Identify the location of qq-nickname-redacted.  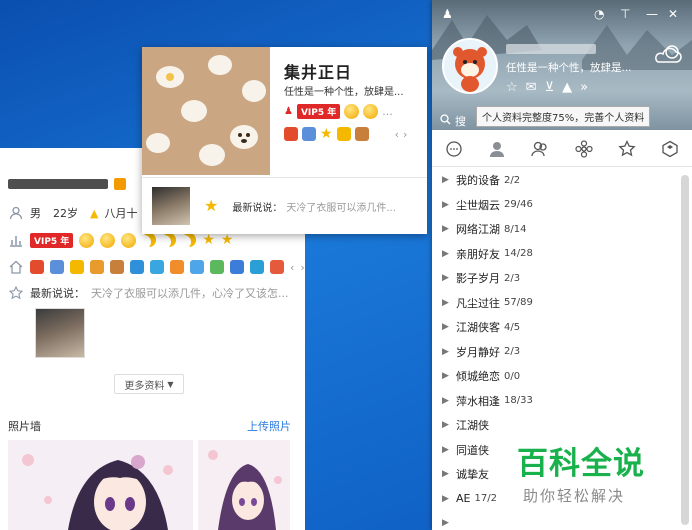
(551, 49).